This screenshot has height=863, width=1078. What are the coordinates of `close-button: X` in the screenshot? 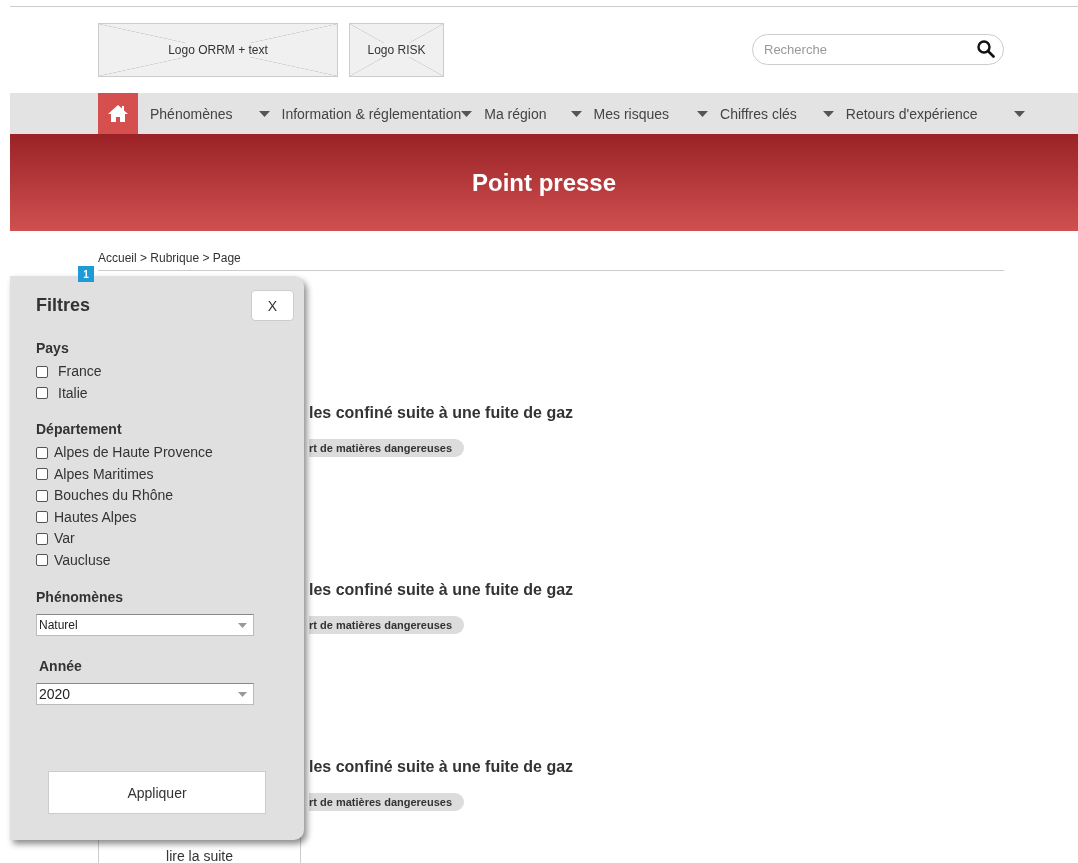 It's located at (272, 305).